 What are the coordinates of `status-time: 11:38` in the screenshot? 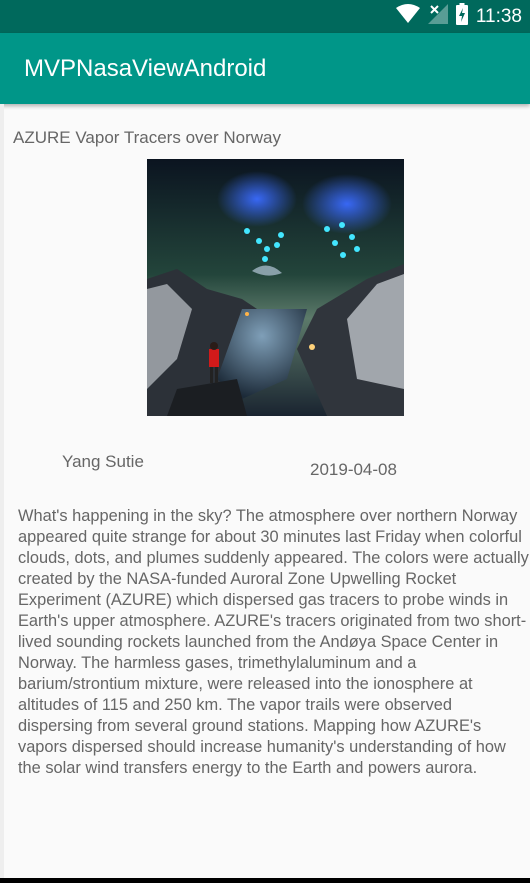 It's located at (498, 16).